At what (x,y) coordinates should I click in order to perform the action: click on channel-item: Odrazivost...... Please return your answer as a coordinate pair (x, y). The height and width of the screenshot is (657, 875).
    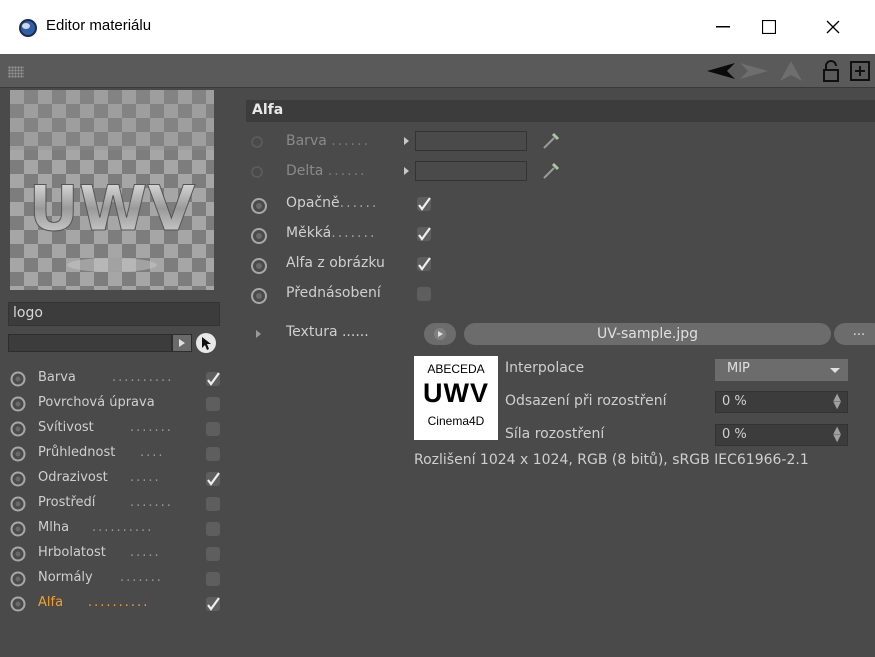
    Looking at the image, I should click on (120, 478).